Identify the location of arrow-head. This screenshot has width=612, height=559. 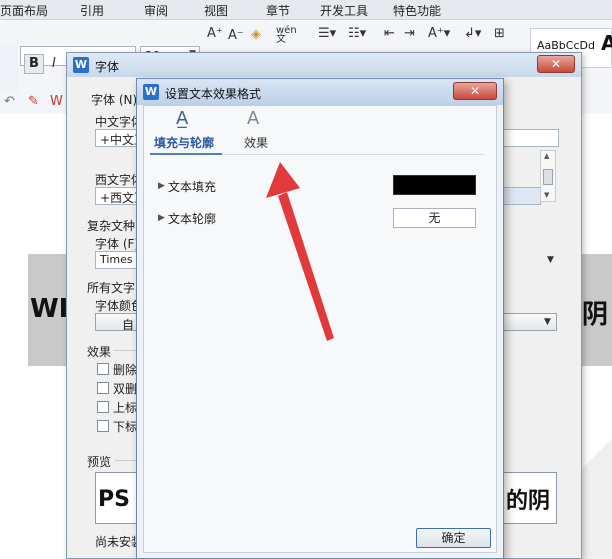
(283, 180).